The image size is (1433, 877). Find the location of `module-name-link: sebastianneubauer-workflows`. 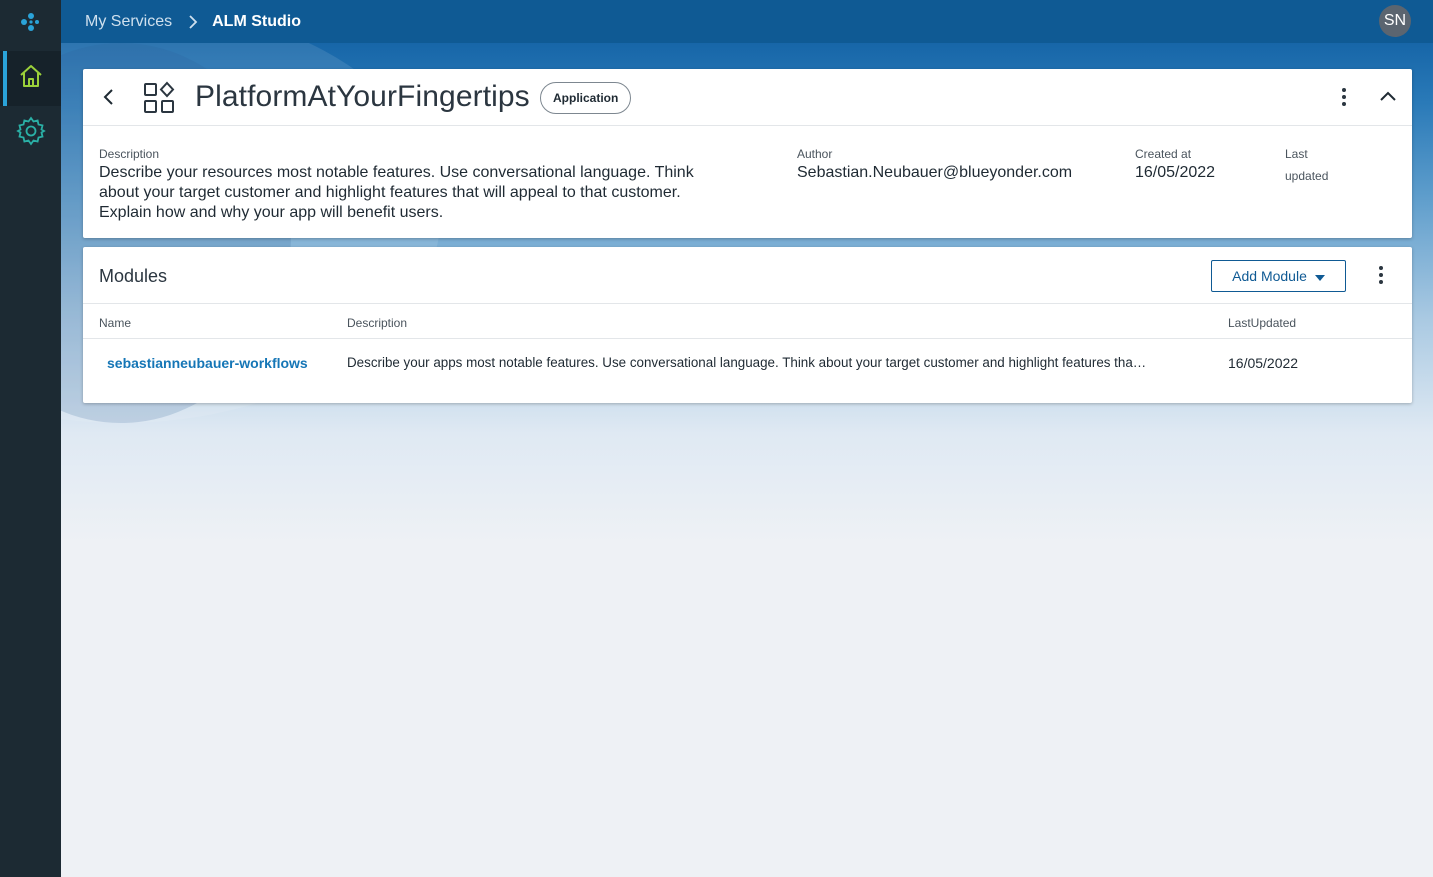

module-name-link: sebastianneubauer-workflows is located at coordinates (207, 363).